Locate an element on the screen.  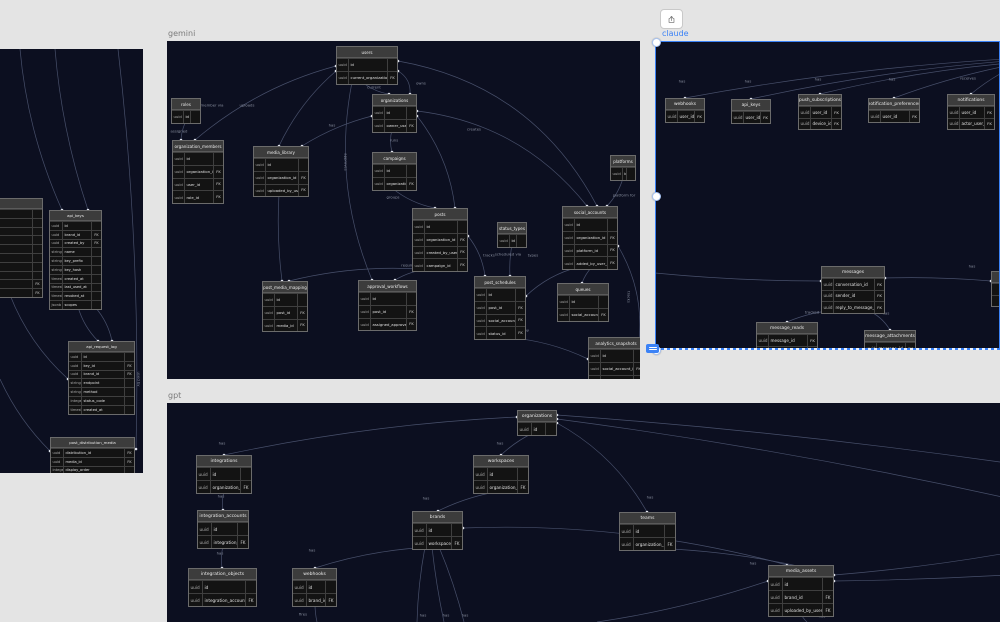
table-platforms: platformsuuidid is located at coordinates (623, 168).